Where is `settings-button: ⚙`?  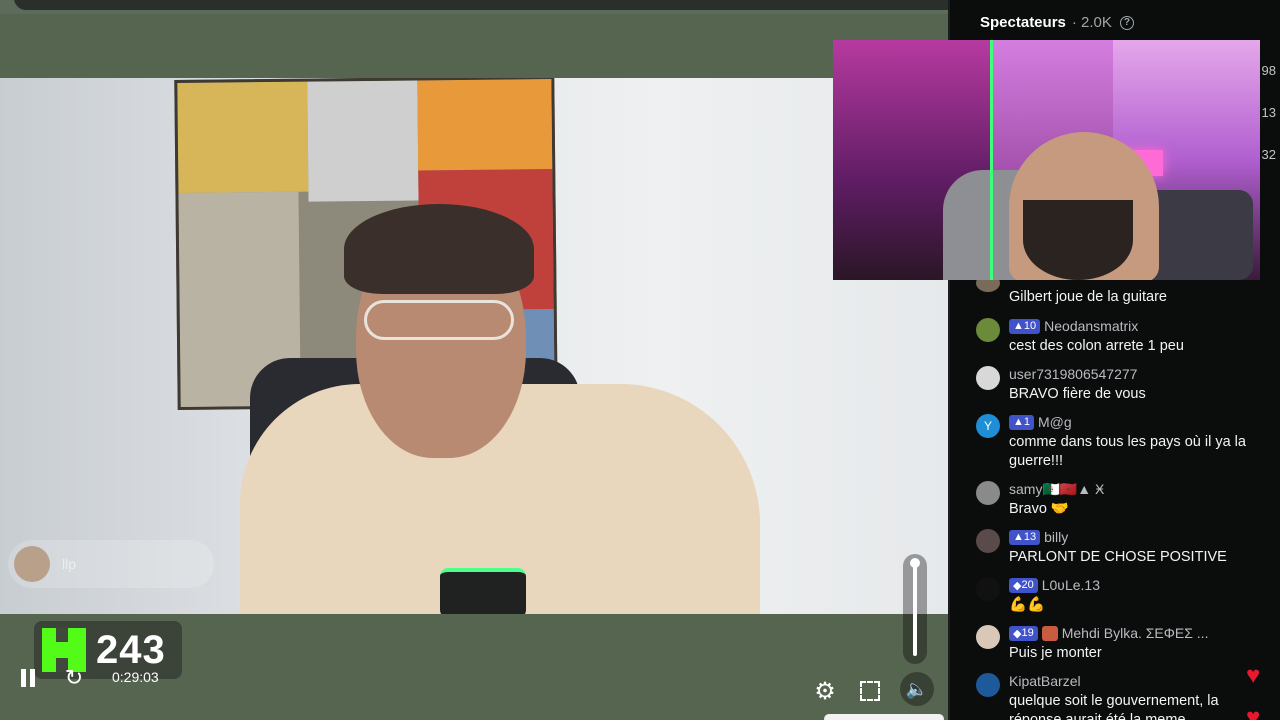
settings-button: ⚙ is located at coordinates (825, 691).